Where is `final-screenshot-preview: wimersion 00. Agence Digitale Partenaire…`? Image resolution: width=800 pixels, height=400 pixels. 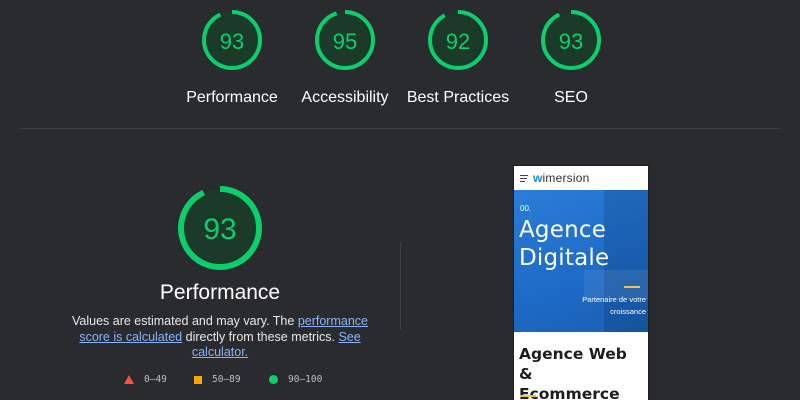
final-screenshot-preview: wimersion 00. Agence Digitale Partenaire… is located at coordinates (581, 283).